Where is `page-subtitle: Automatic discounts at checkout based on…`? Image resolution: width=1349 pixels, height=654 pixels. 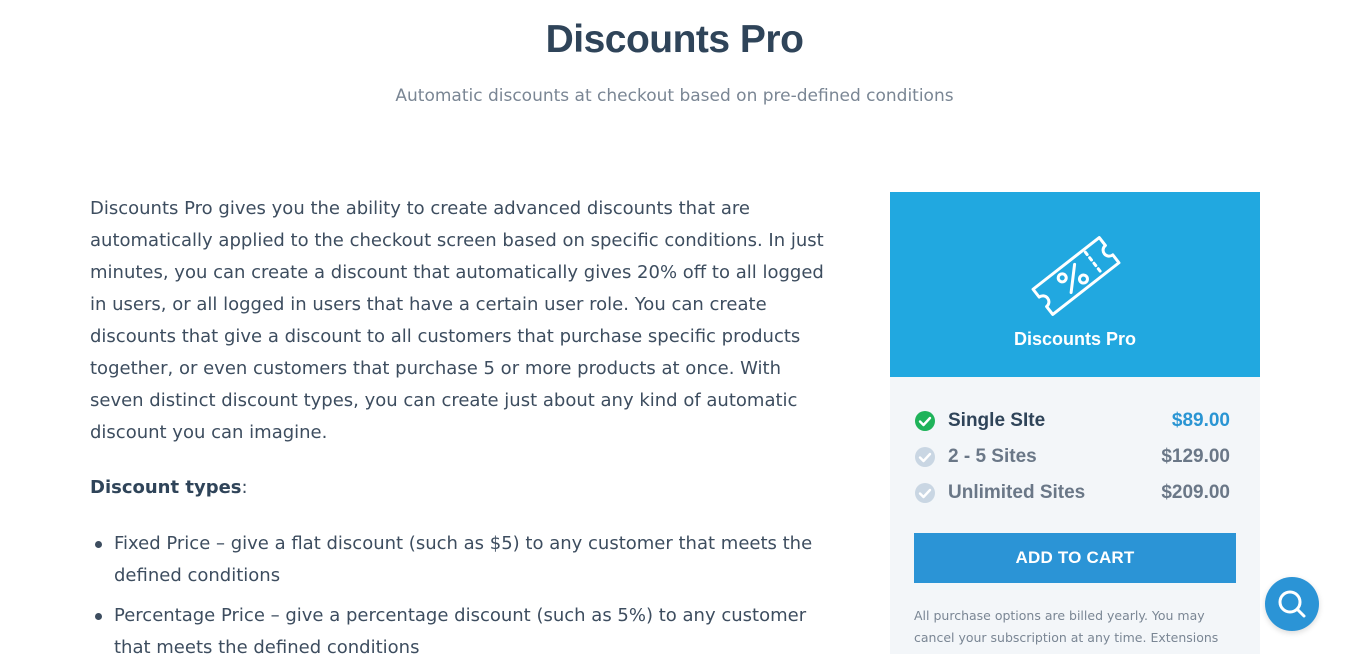 page-subtitle: Automatic discounts at checkout based on… is located at coordinates (674, 96).